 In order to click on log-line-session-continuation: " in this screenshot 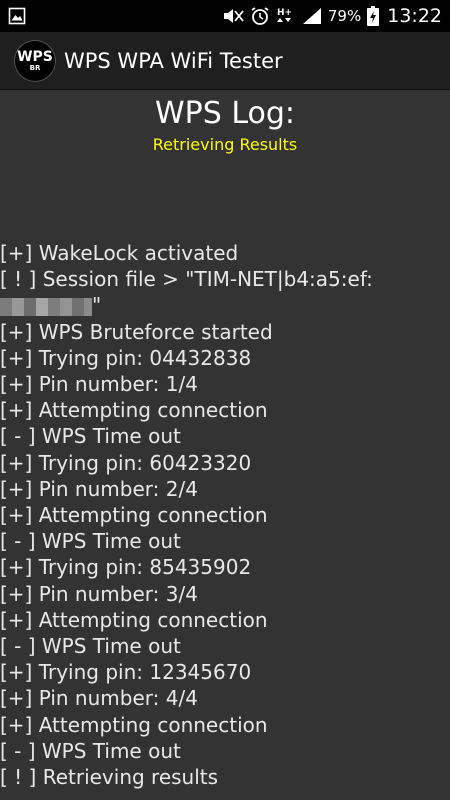, I will do `click(225, 305)`.